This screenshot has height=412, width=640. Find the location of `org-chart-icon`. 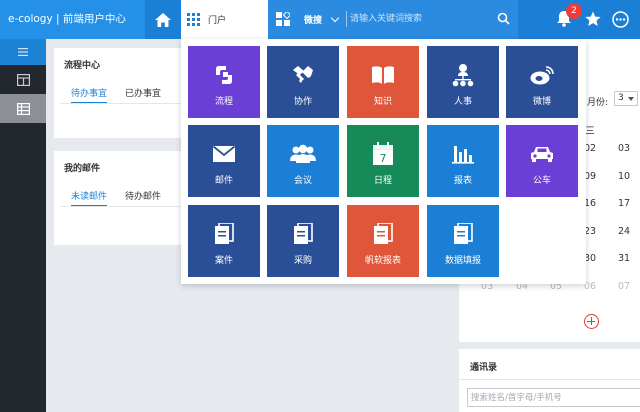

org-chart-icon is located at coordinates (463, 75).